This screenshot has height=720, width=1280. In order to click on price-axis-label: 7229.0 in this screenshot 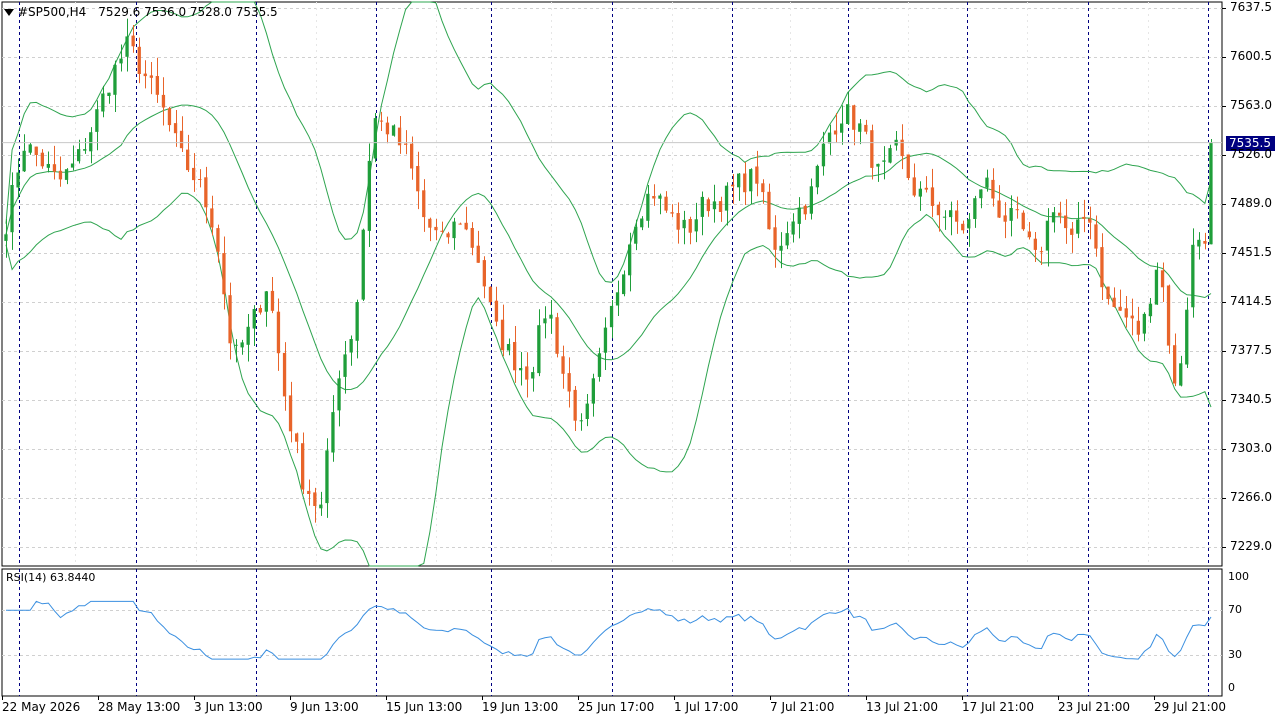, I will do `click(1251, 546)`.